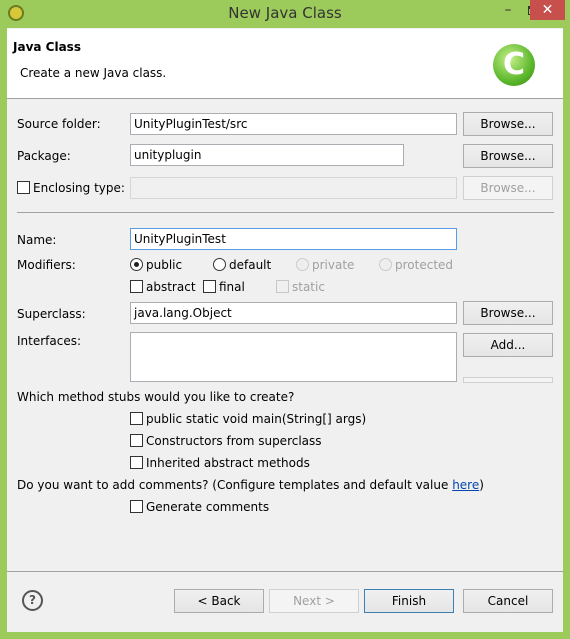 Image resolution: width=570 pixels, height=639 pixels. What do you see at coordinates (136, 418) in the screenshot?
I see `main-stub-checkbox` at bounding box center [136, 418].